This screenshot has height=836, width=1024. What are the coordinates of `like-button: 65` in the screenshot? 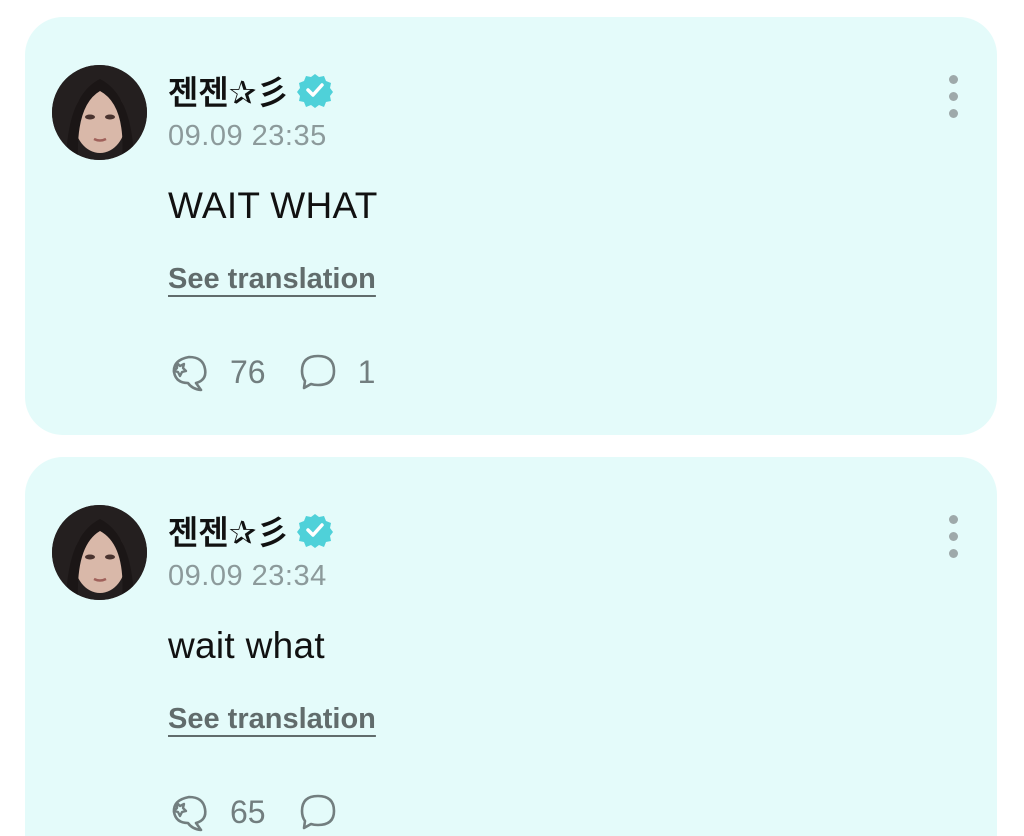 It's located at (217, 812).